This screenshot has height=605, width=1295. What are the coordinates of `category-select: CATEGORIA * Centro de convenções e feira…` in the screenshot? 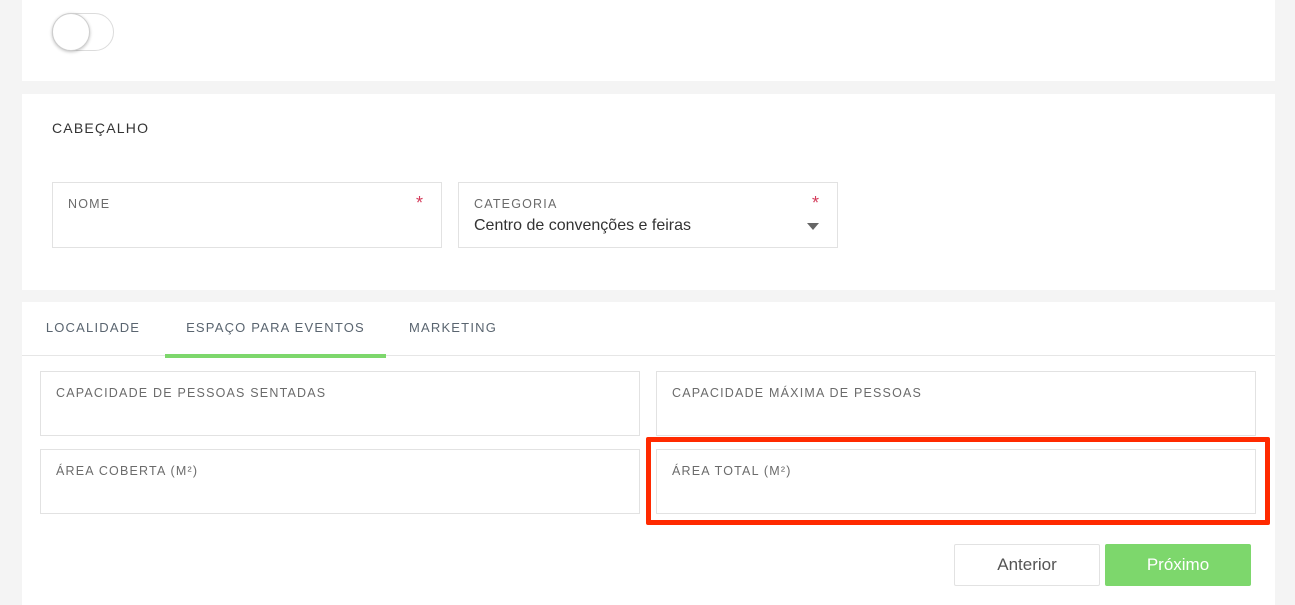 It's located at (648, 215).